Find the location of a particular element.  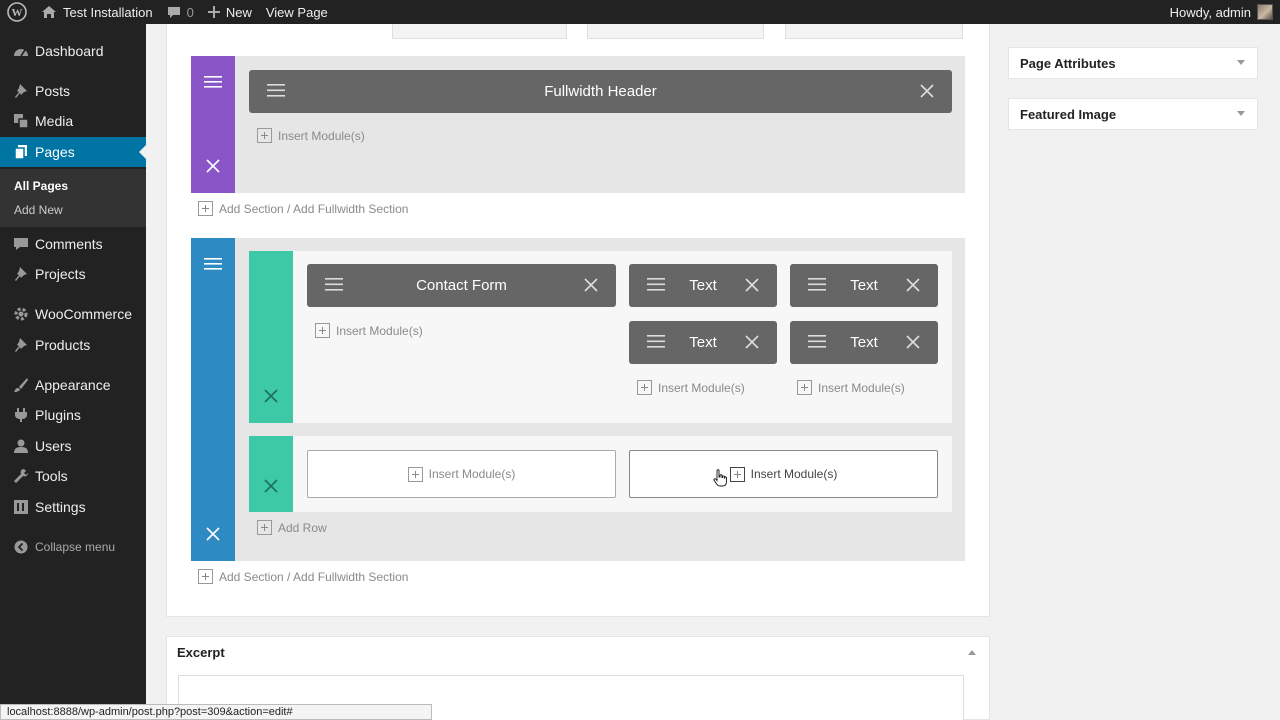

new-content-link: New is located at coordinates (230, 12).